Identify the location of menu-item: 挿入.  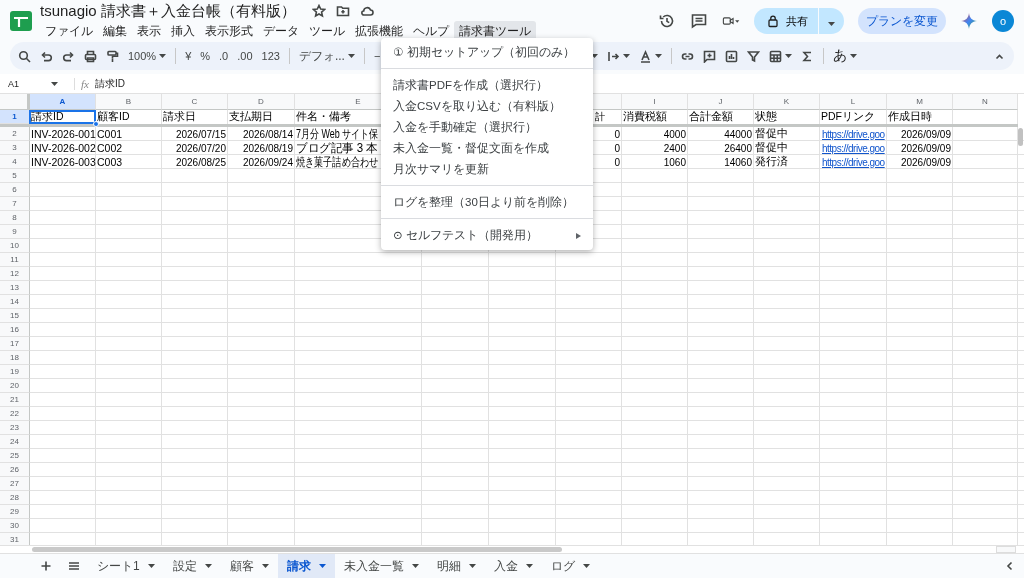
(183, 31).